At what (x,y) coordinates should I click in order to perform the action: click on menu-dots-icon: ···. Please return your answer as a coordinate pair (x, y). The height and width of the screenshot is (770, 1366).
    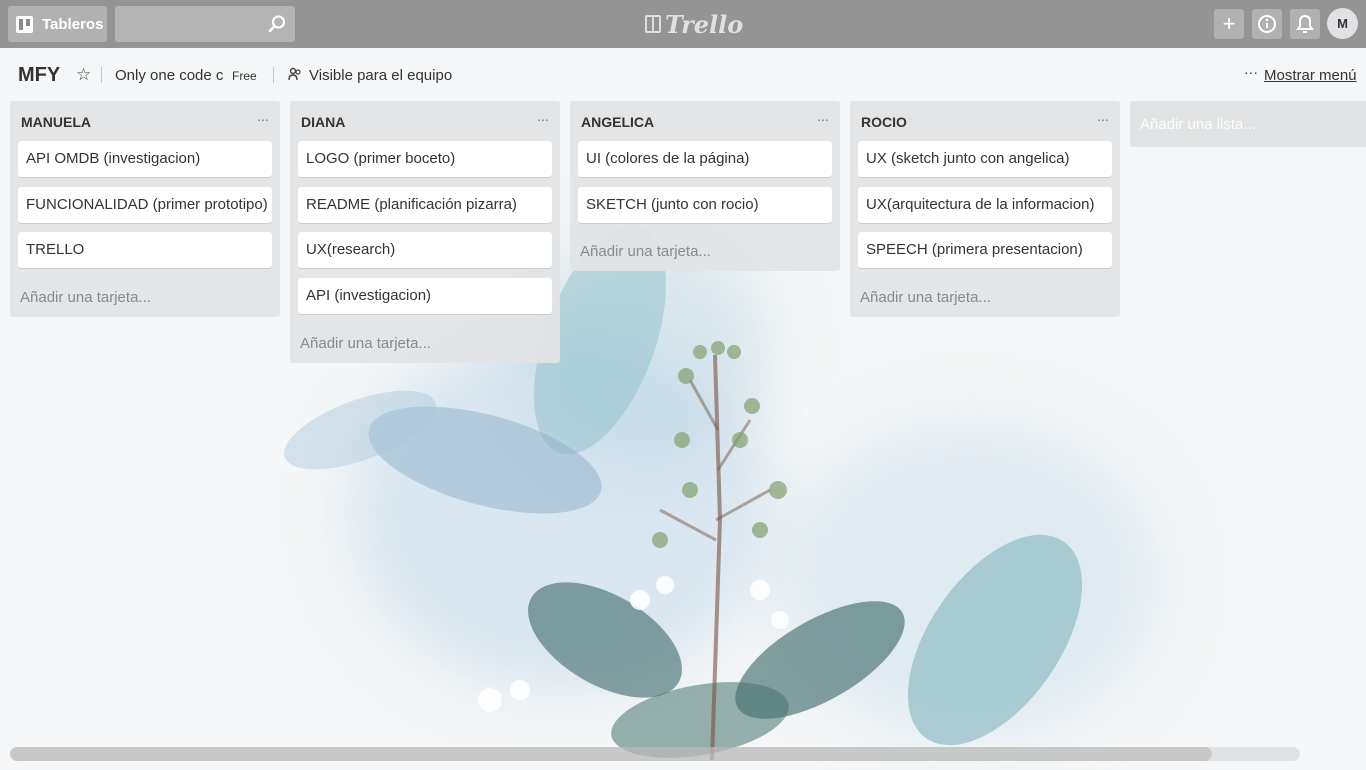
    Looking at the image, I should click on (1251, 72).